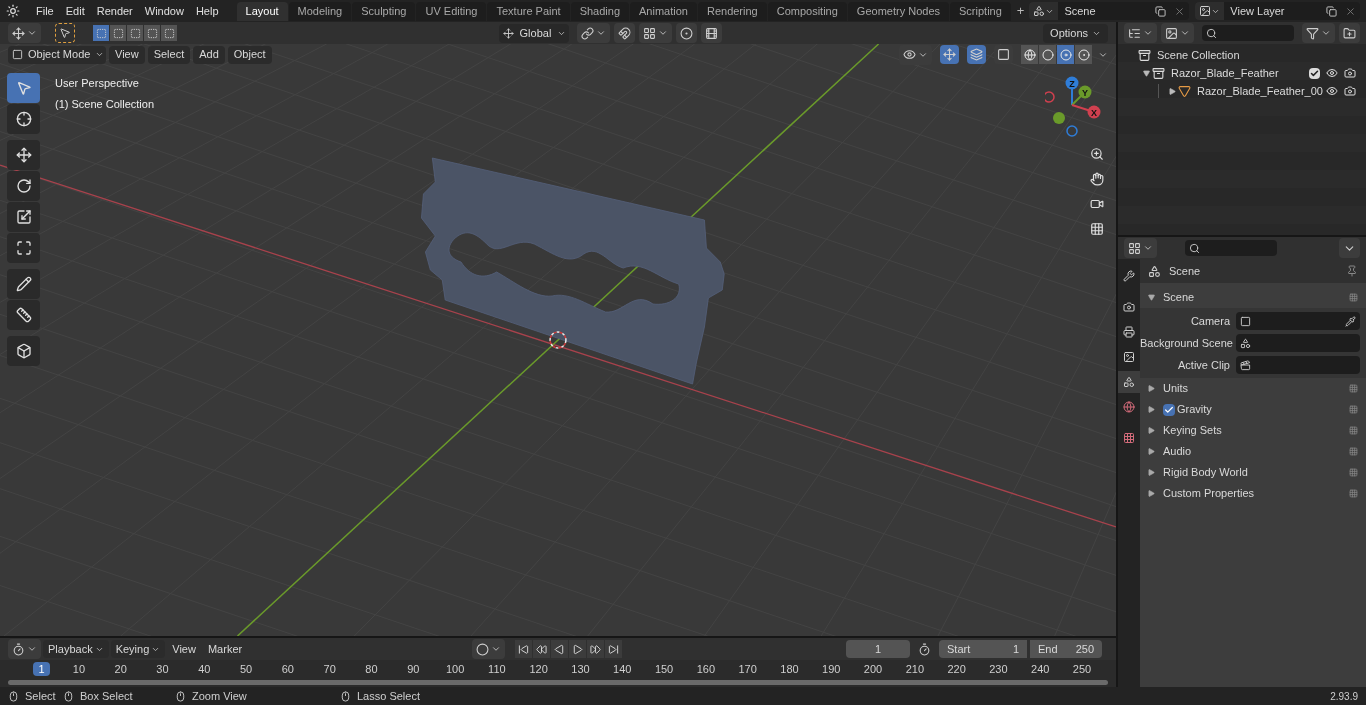 The image size is (1366, 705). I want to click on end-frame-field: End 250, so click(1066, 649).